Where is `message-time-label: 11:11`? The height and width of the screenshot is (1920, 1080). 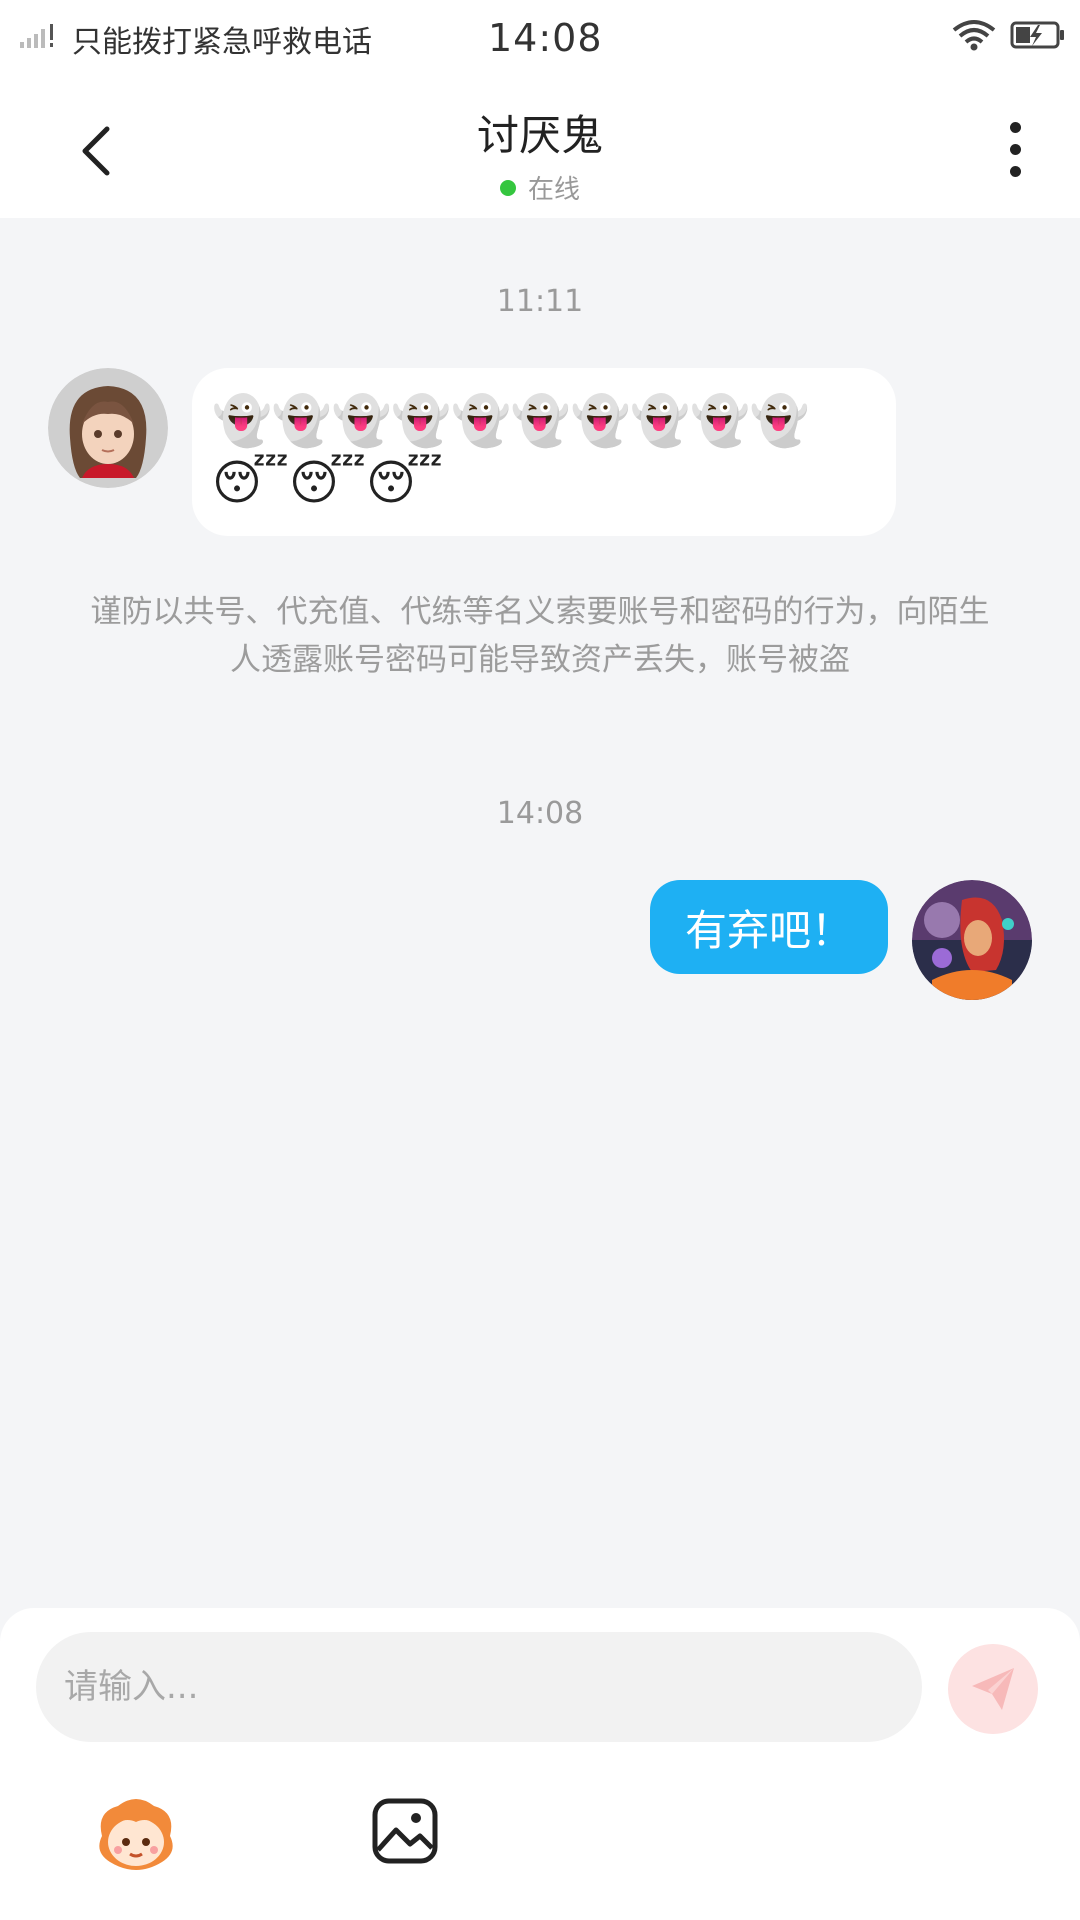 message-time-label: 11:11 is located at coordinates (540, 301).